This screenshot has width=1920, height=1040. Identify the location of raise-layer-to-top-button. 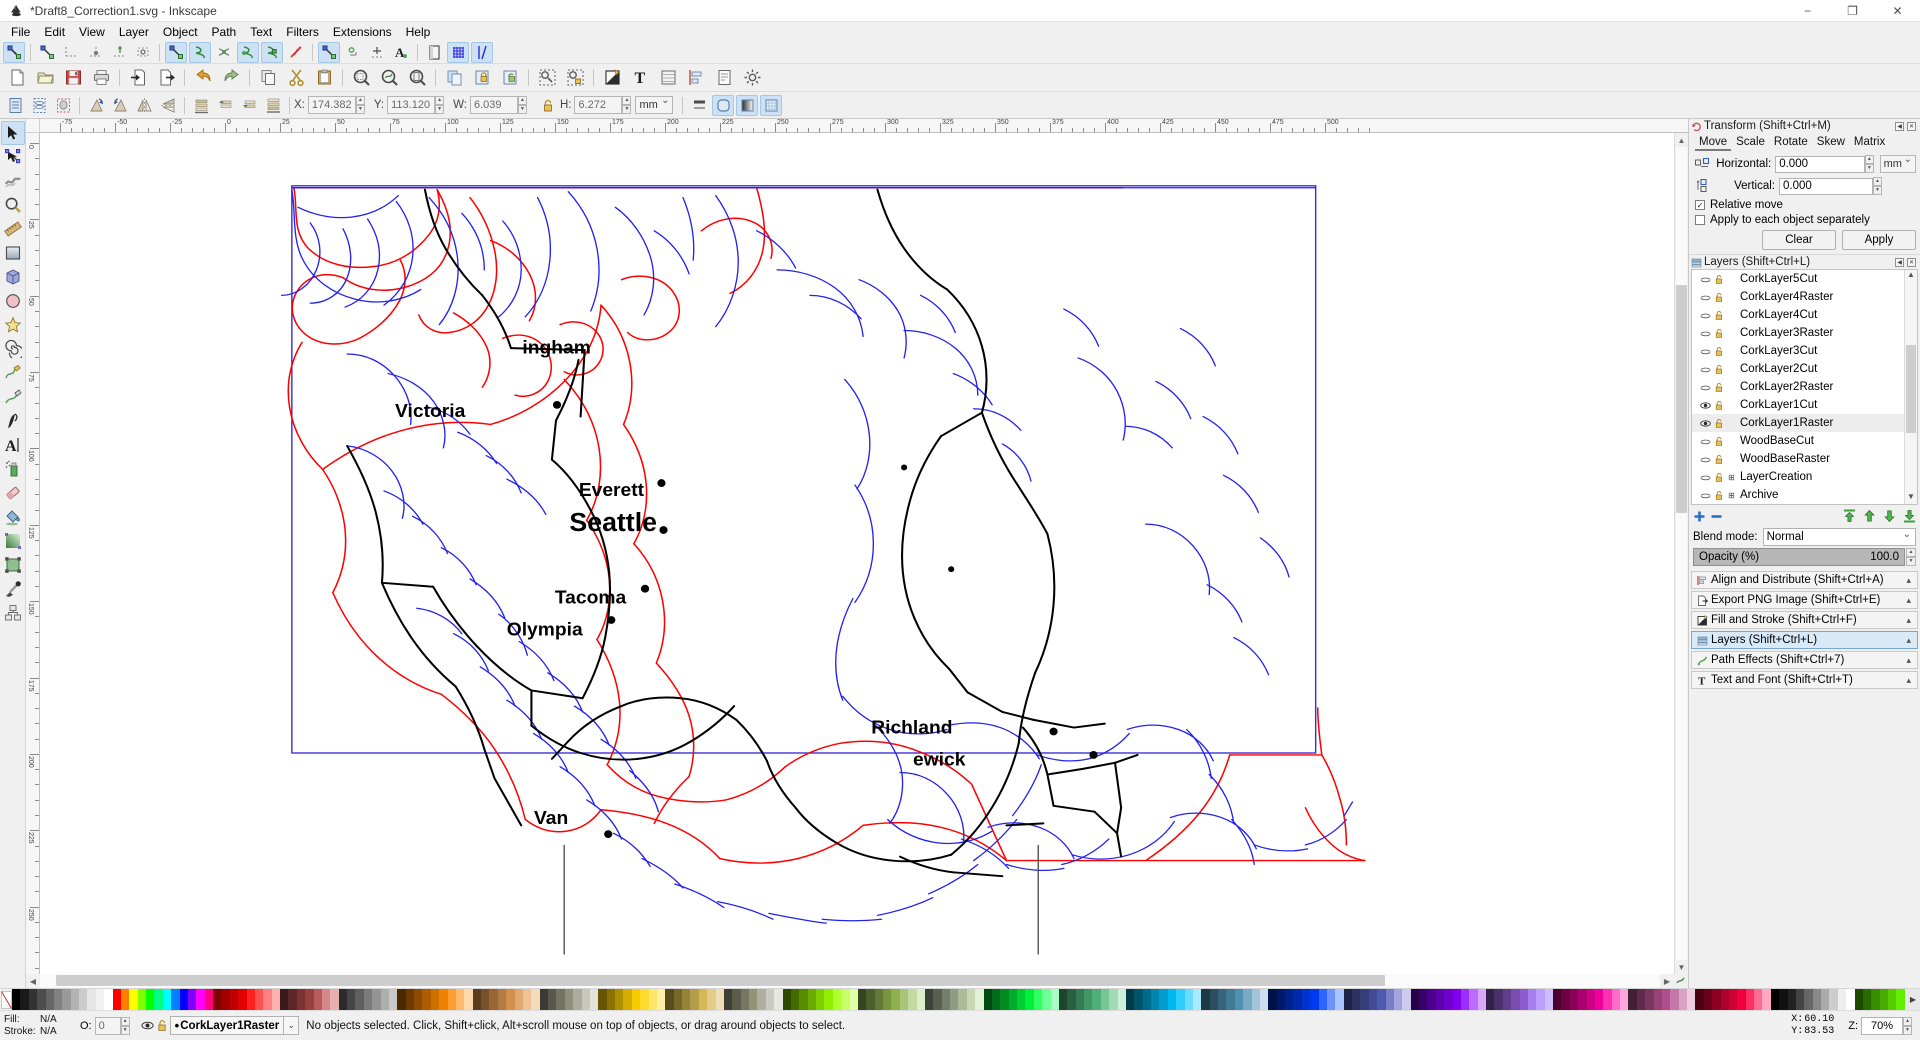
(1849, 516).